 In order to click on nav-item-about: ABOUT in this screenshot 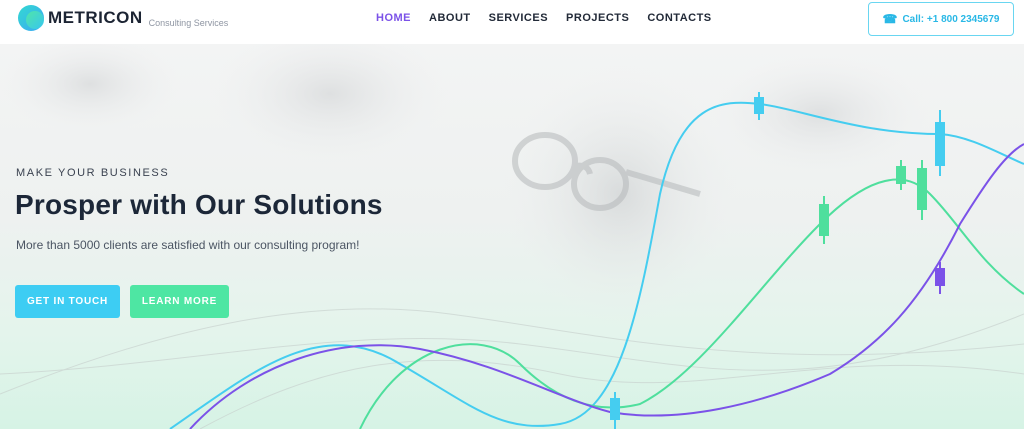, I will do `click(450, 18)`.